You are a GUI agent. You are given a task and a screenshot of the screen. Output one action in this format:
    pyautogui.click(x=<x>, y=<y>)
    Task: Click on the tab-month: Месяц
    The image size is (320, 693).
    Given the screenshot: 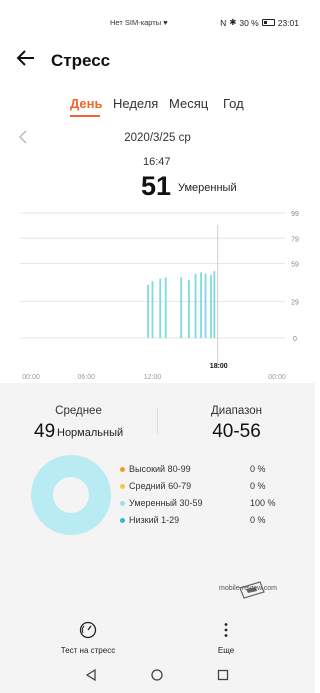 What is the action you would take?
    pyautogui.click(x=188, y=103)
    